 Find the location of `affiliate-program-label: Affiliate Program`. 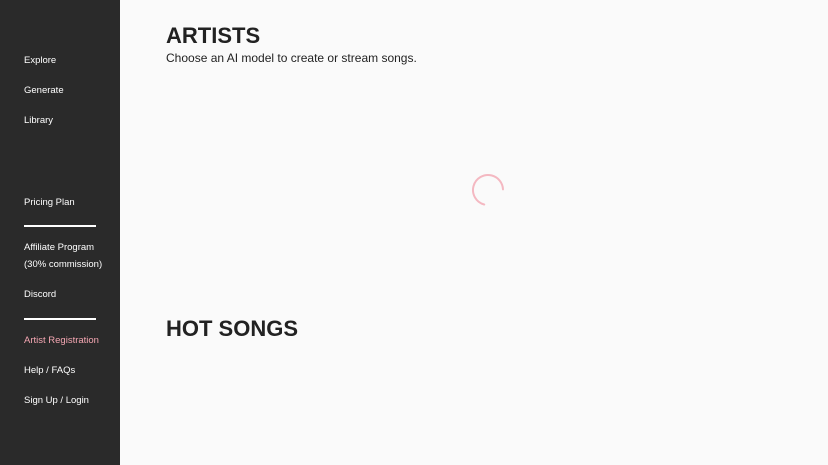

affiliate-program-label: Affiliate Program is located at coordinates (59, 247).